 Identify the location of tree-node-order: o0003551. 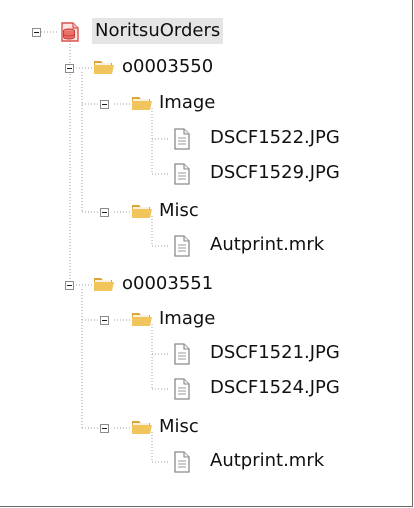
(150, 285).